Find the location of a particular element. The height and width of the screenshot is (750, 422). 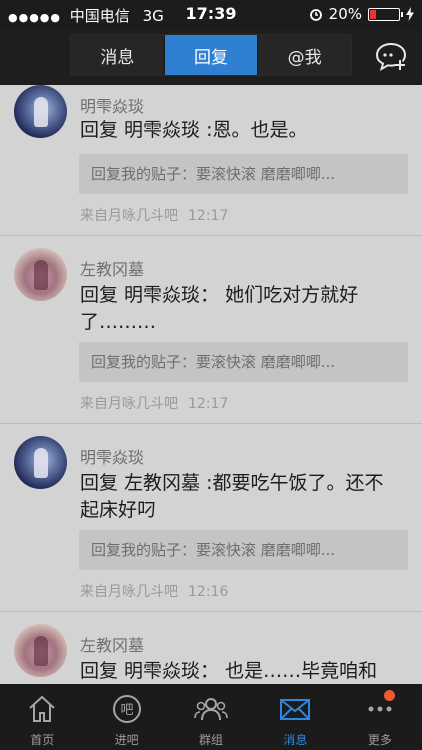

tab-replies: 回复 is located at coordinates (211, 55).